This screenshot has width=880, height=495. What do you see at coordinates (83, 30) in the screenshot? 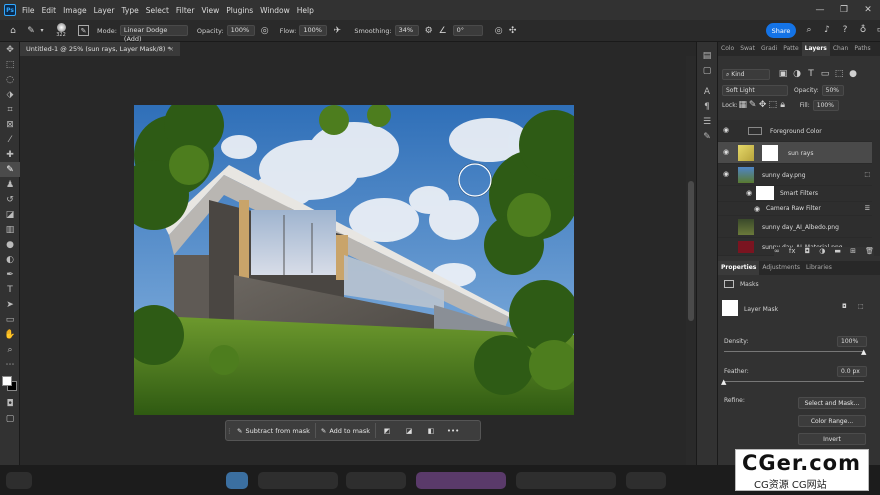
I see `brush-settings-icon: ✎` at bounding box center [83, 30].